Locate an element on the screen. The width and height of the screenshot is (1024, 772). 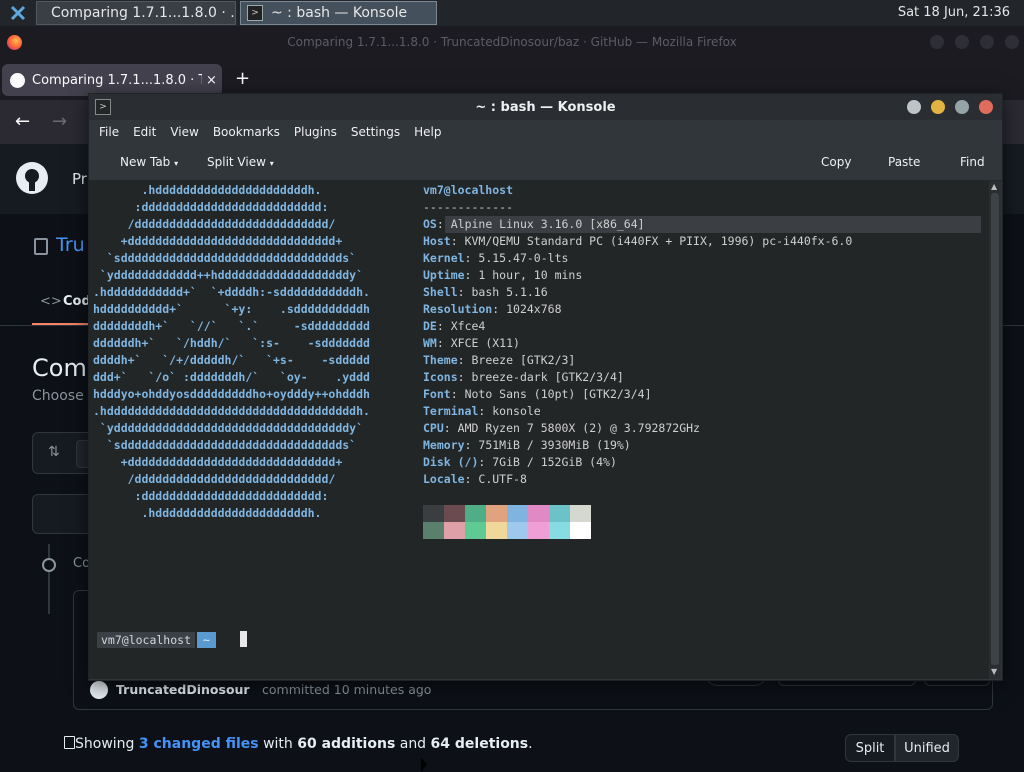
code-tab-partial: Cod is located at coordinates (77, 301).